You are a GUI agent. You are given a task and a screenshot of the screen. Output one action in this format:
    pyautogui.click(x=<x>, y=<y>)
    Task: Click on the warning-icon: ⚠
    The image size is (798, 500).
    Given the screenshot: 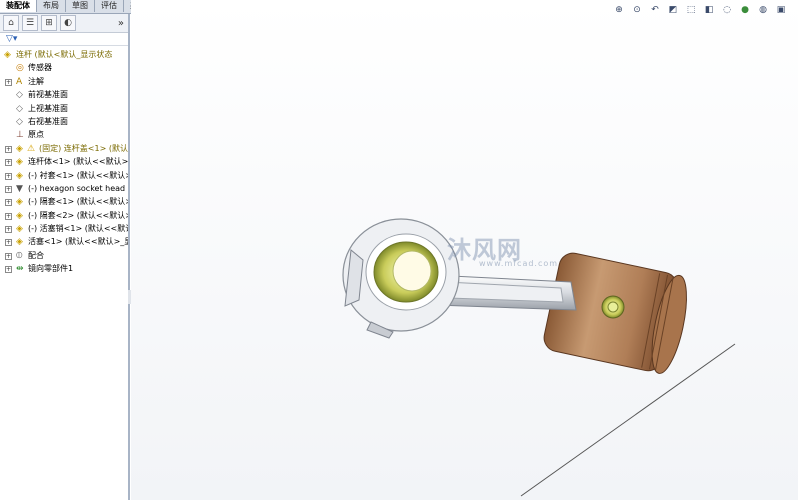 What is the action you would take?
    pyautogui.click(x=31, y=148)
    